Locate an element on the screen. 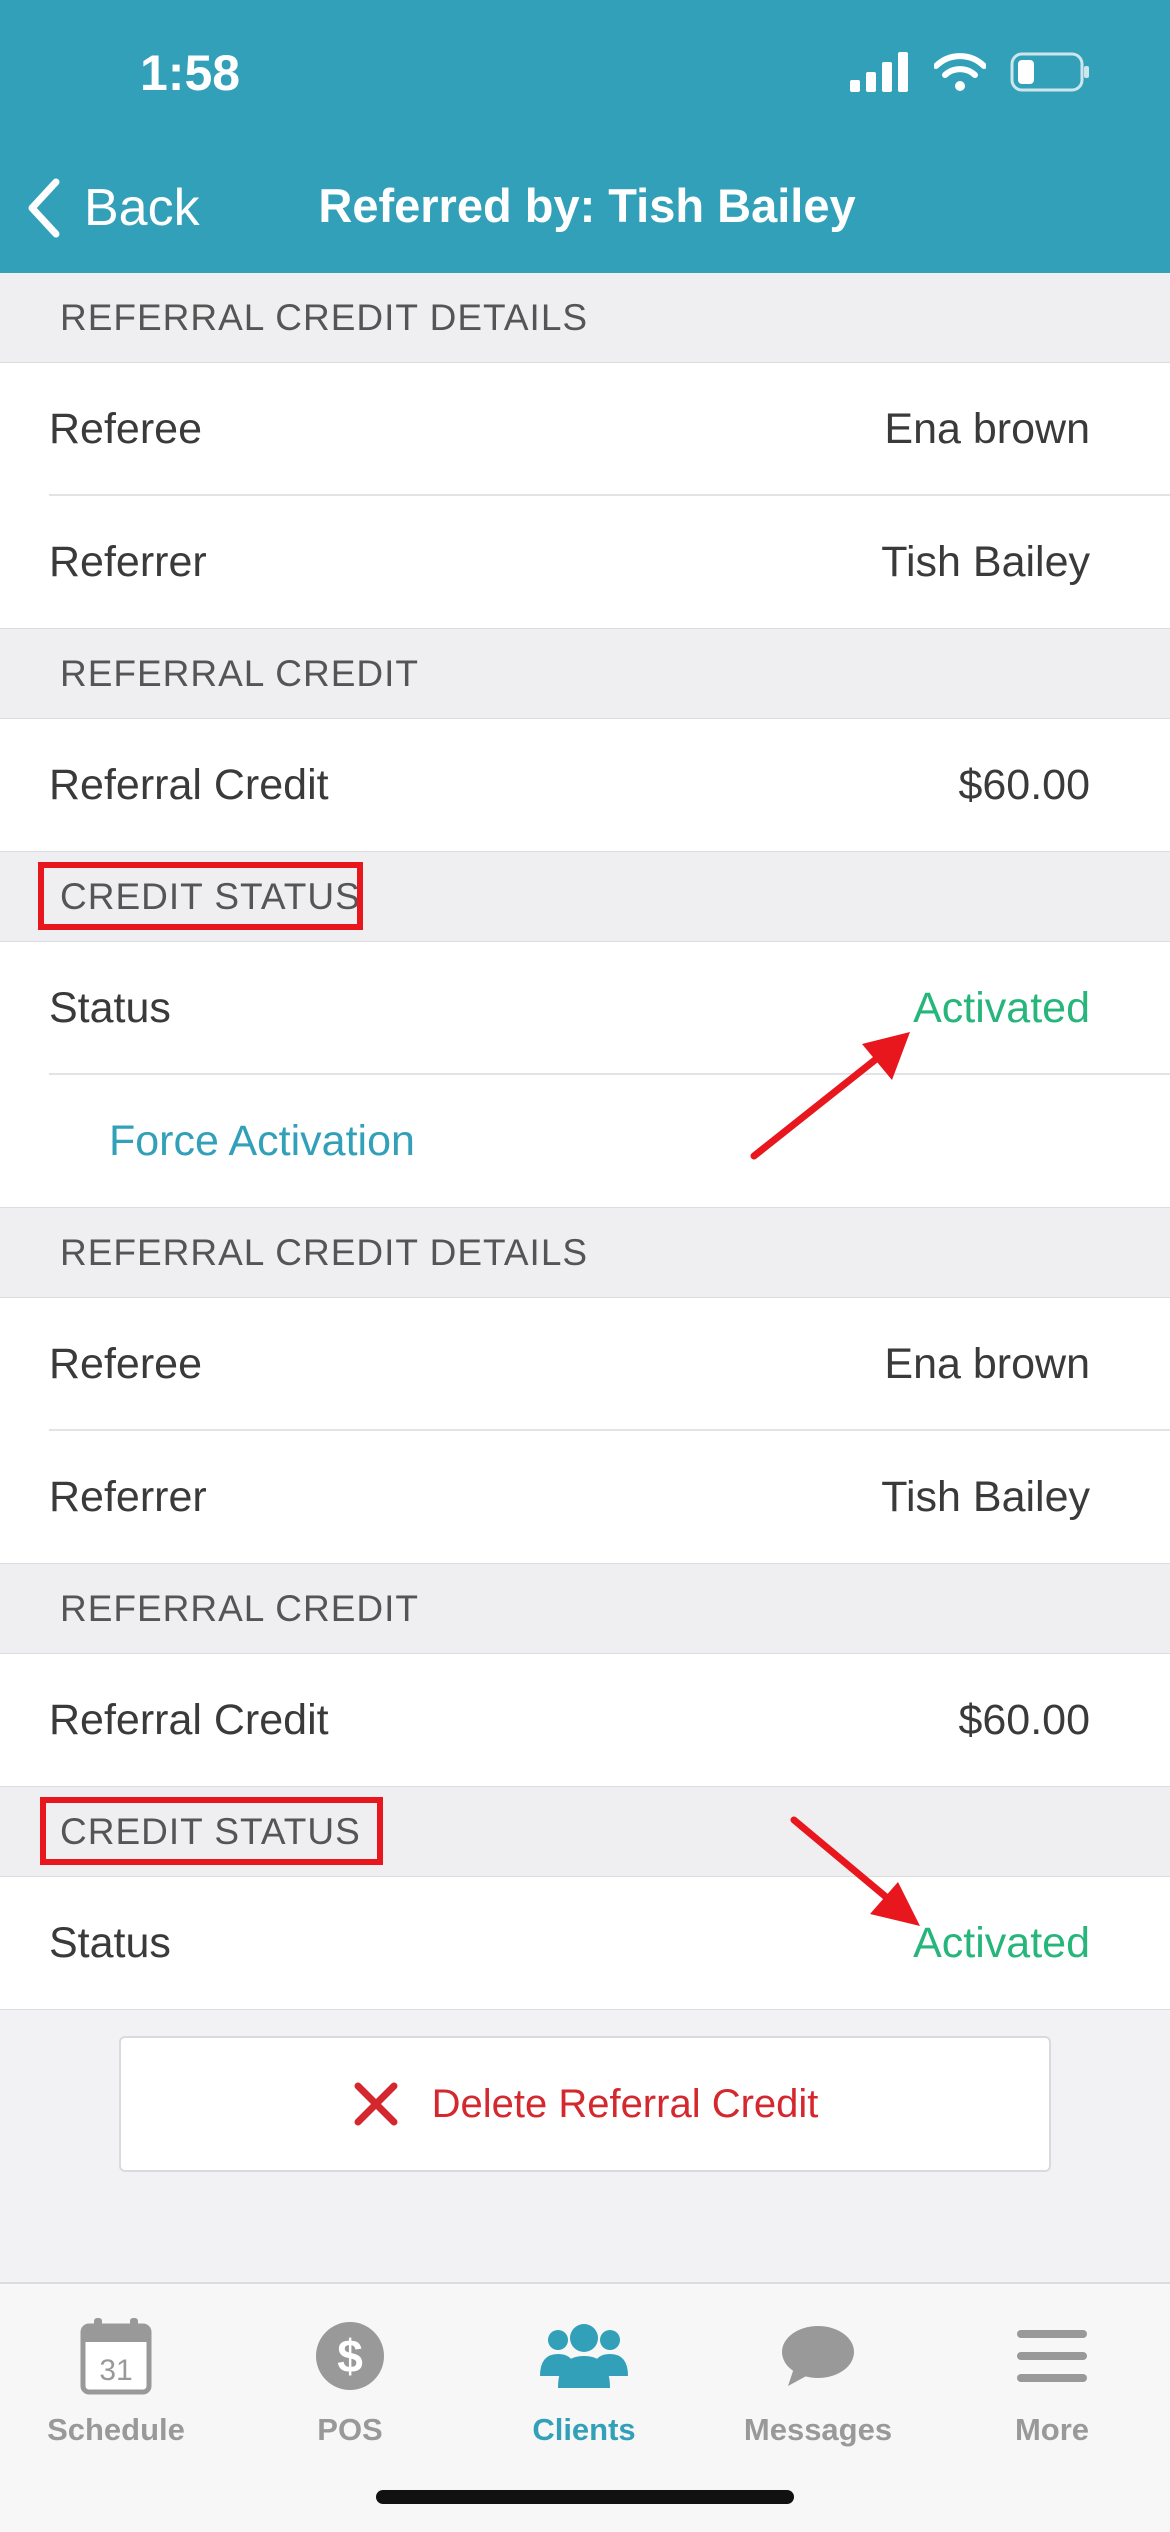 Image resolution: width=1170 pixels, height=2532 pixels. tab-schedule: 31 Schedule is located at coordinates (116, 2378).